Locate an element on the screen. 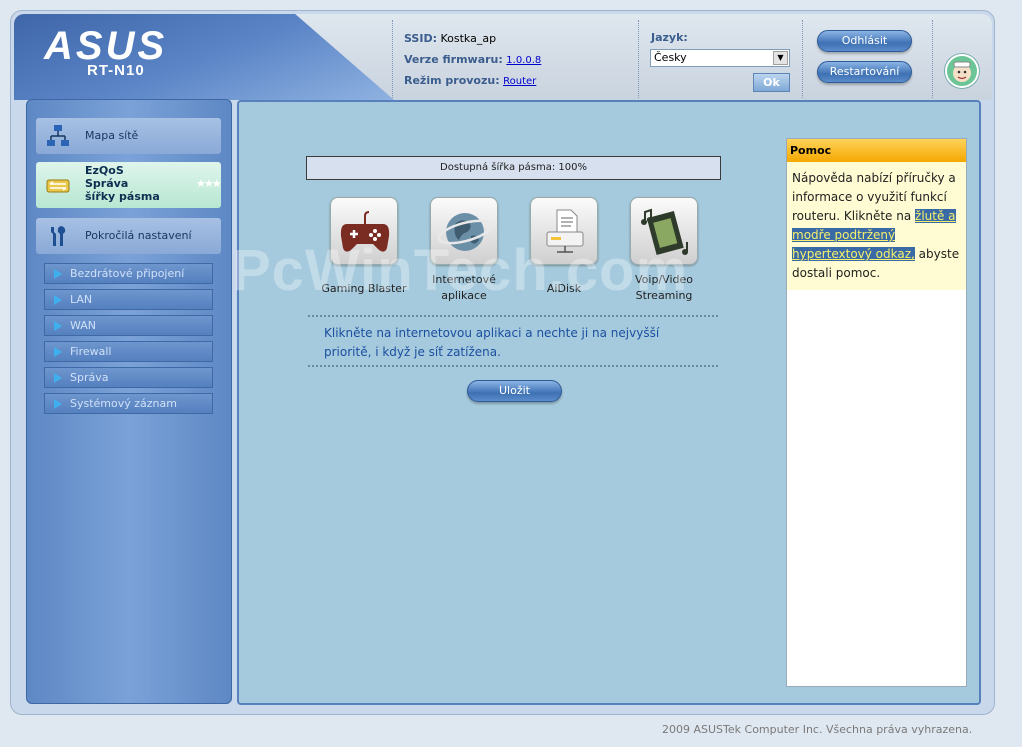  brand-area: ASUS RT-N10 is located at coordinates (204, 57).